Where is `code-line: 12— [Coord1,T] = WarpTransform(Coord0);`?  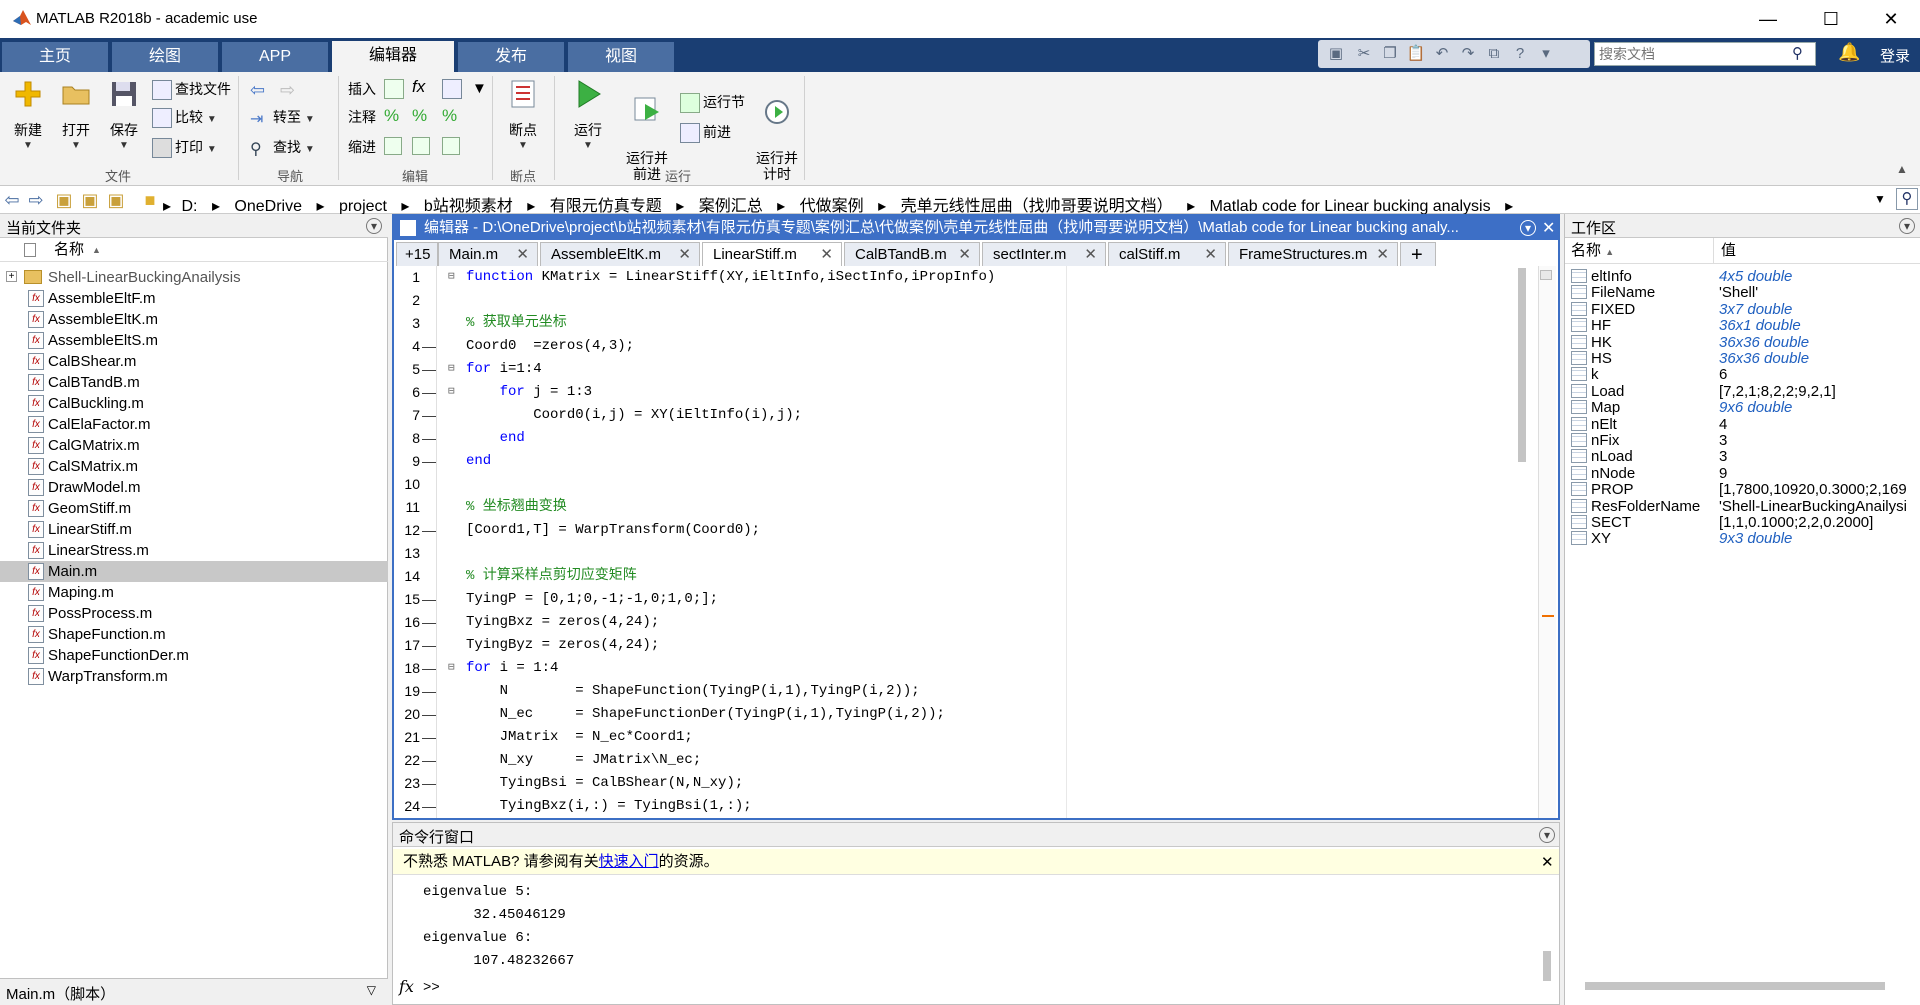 code-line: 12— [Coord1,T] = WarpTransform(Coord0); is located at coordinates (964, 530).